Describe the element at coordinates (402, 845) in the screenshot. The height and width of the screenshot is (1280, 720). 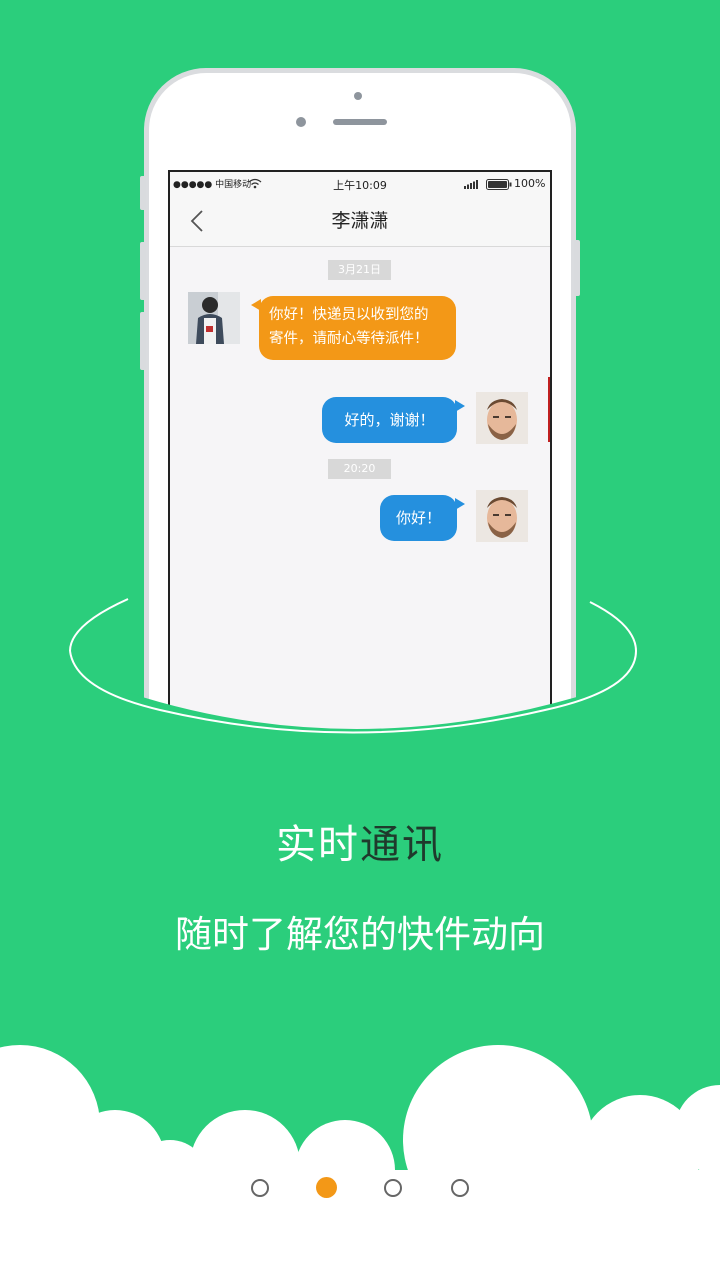
I see `headline-dark: 通讯` at that location.